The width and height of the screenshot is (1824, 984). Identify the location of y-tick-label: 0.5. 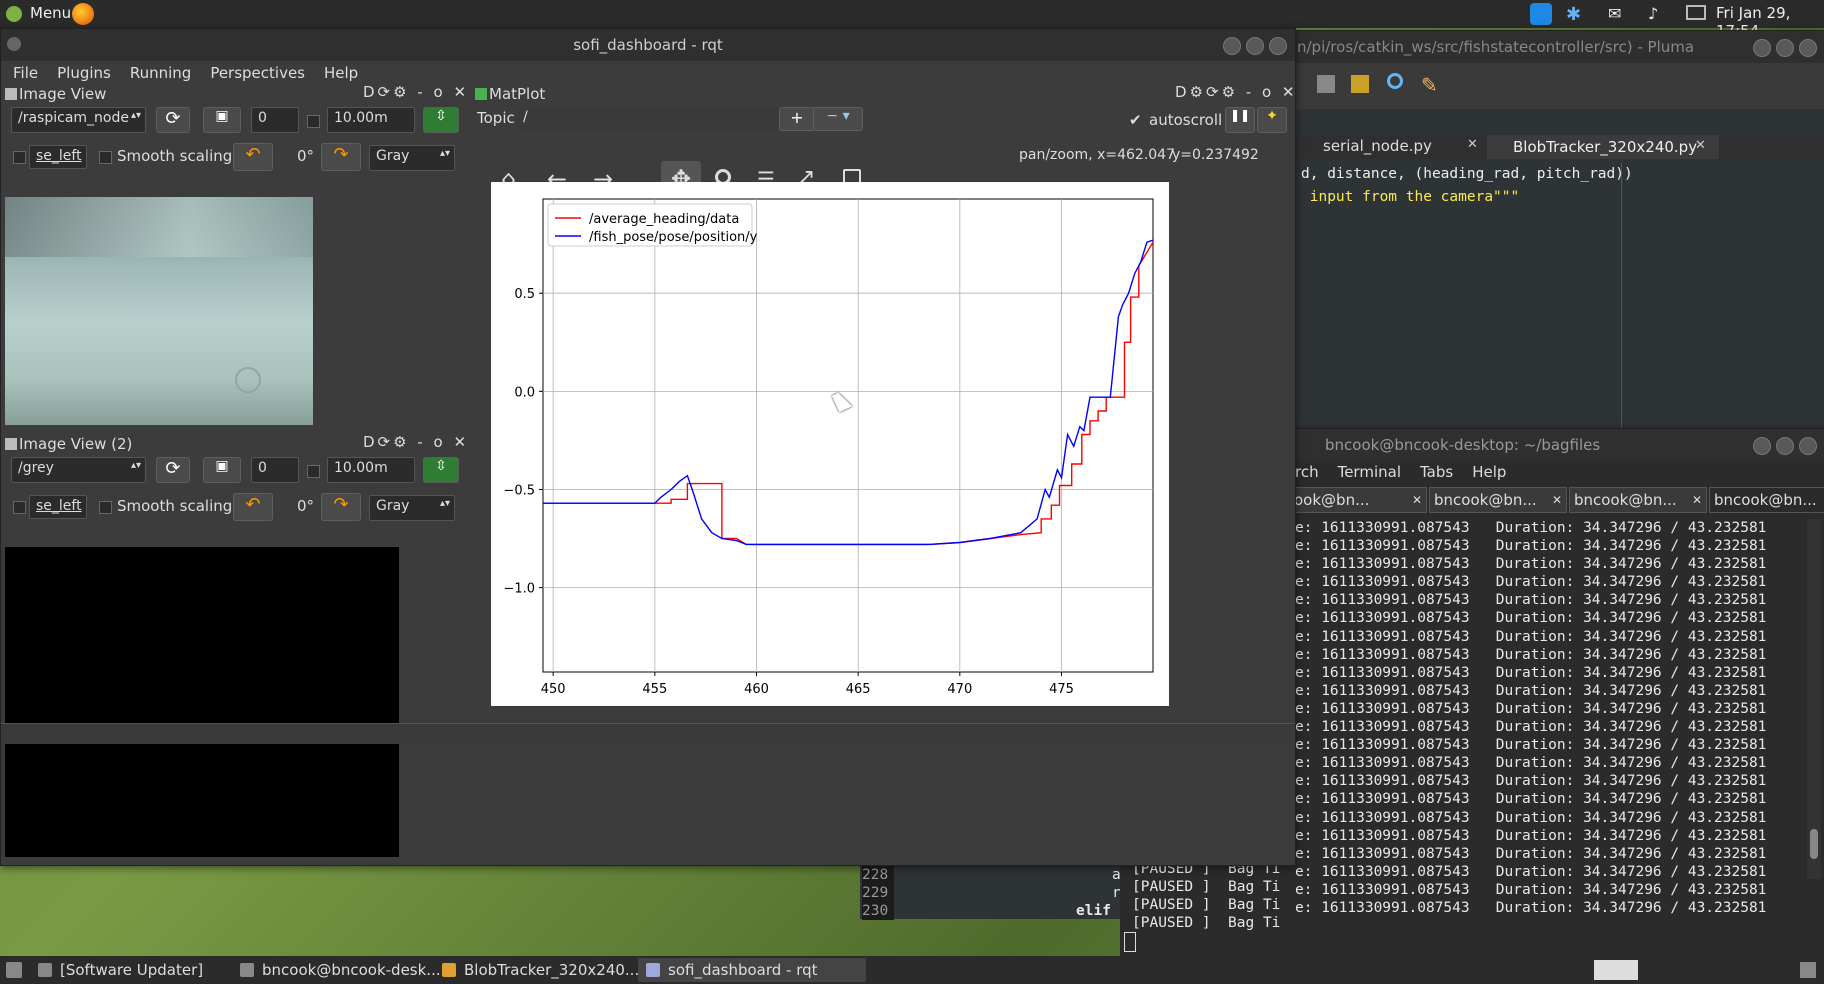
(524, 294).